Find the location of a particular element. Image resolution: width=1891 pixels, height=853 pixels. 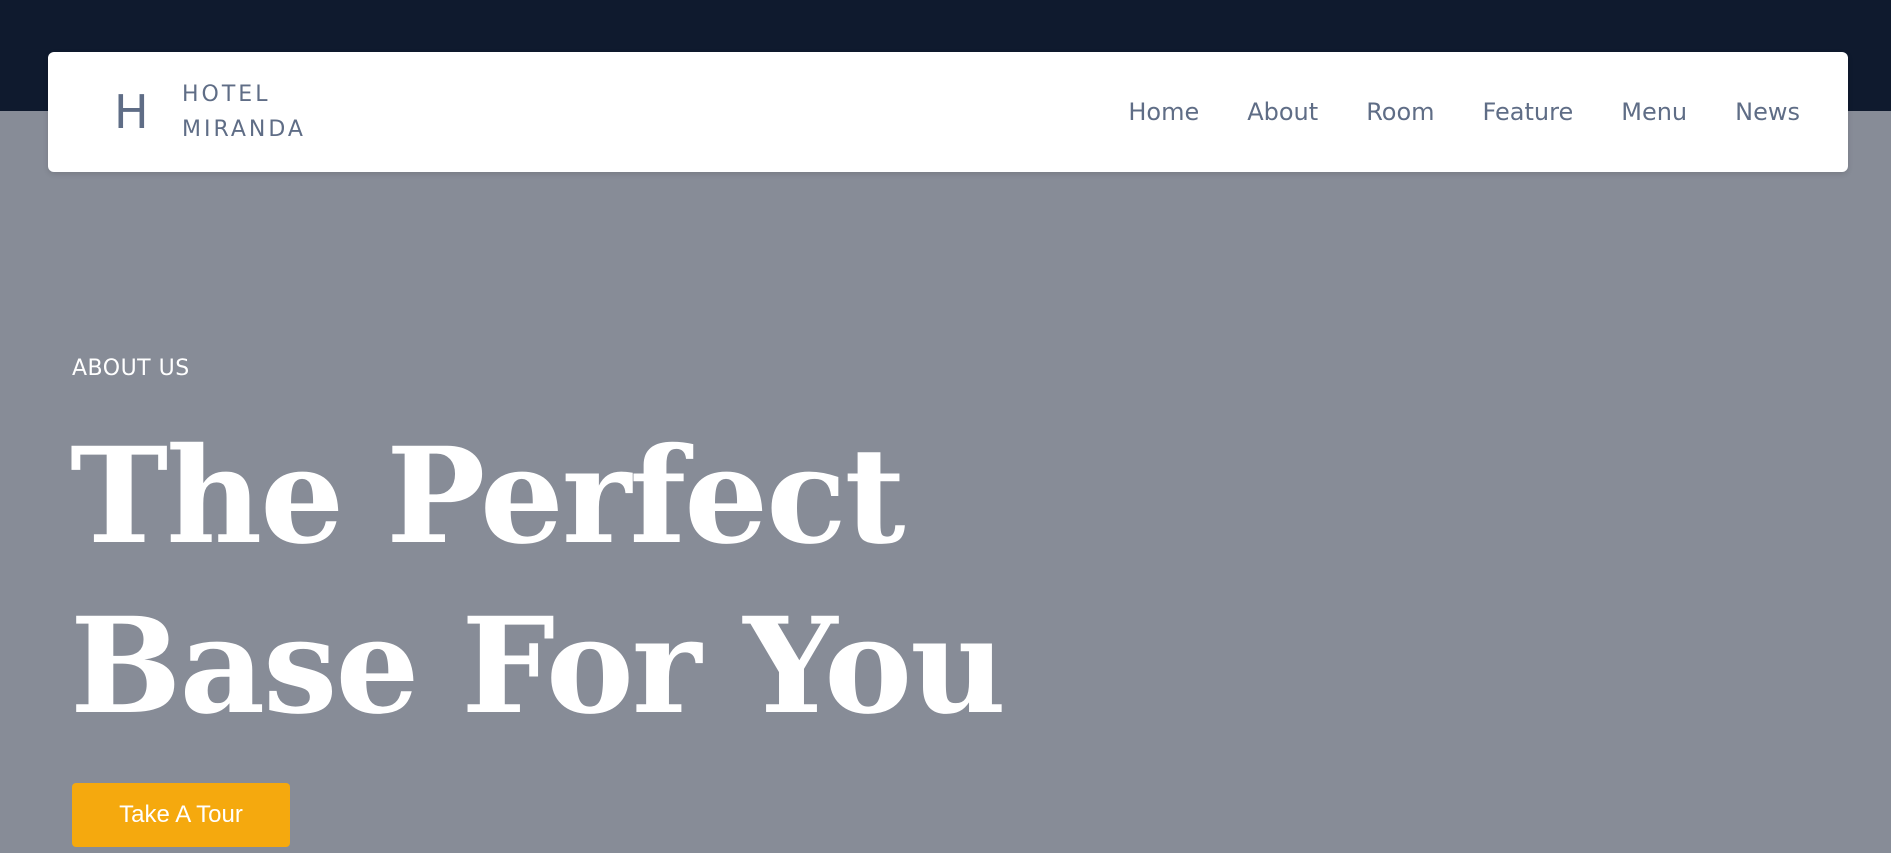

nav-link-about: About is located at coordinates (1282, 112).